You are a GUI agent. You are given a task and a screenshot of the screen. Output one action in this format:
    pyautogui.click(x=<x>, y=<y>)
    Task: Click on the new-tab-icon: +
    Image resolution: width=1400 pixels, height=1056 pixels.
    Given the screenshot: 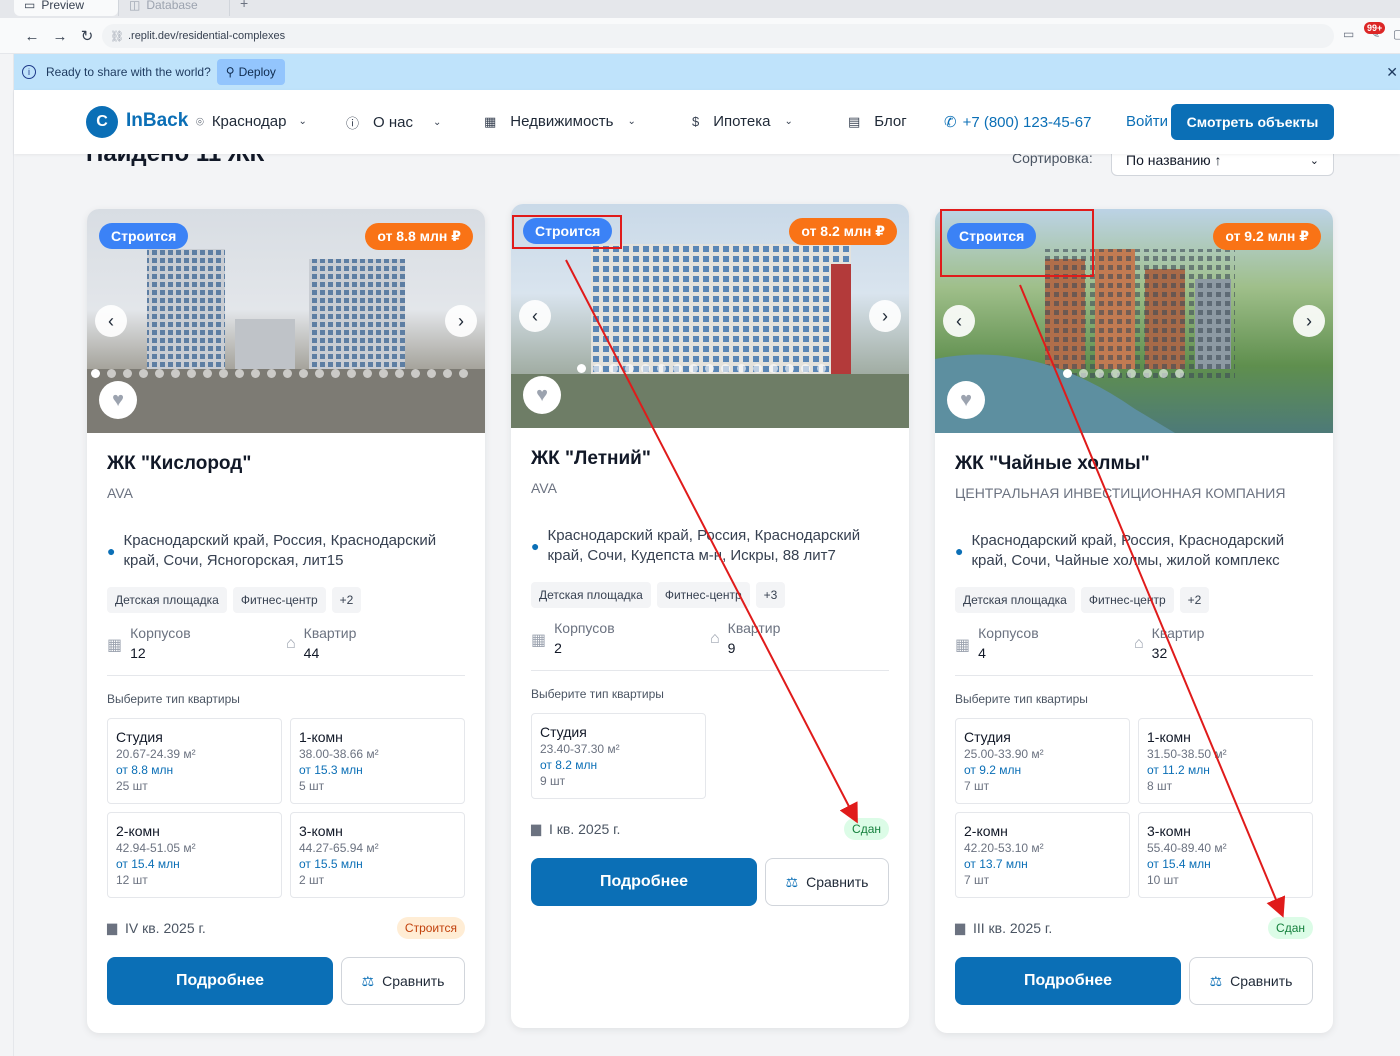 What is the action you would take?
    pyautogui.click(x=244, y=5)
    